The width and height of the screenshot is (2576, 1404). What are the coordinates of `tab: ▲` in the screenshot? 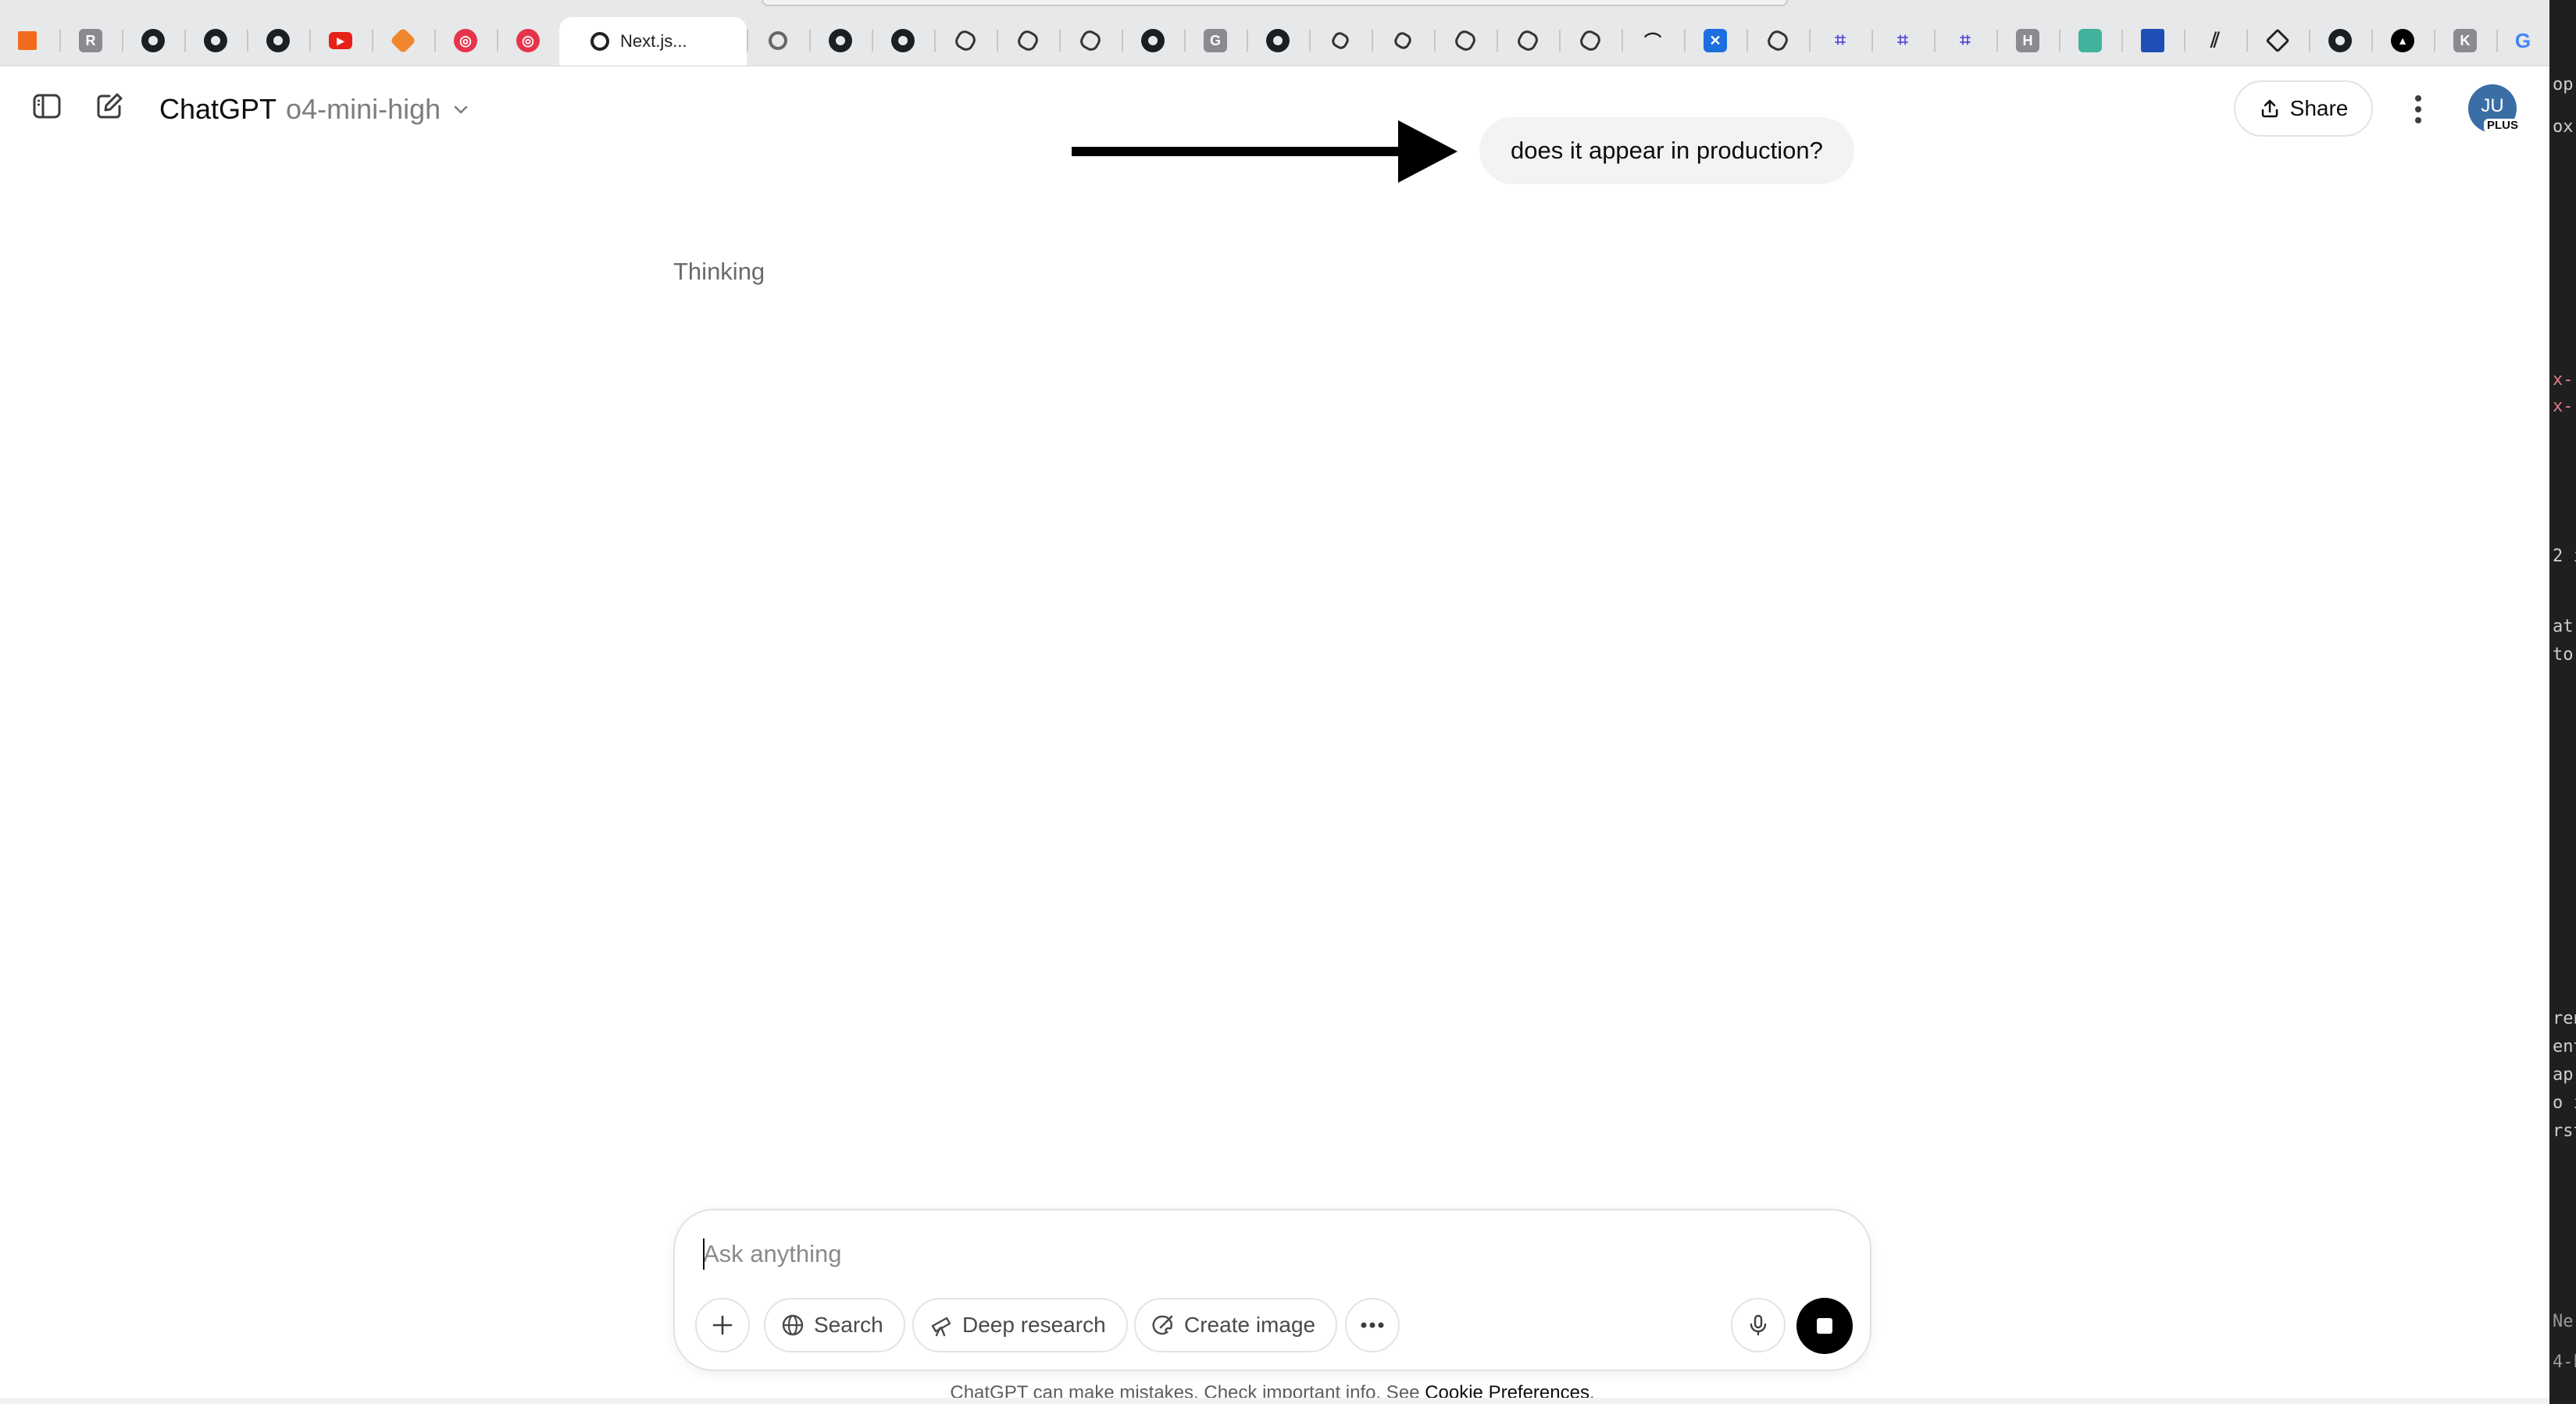 It's located at (2402, 40).